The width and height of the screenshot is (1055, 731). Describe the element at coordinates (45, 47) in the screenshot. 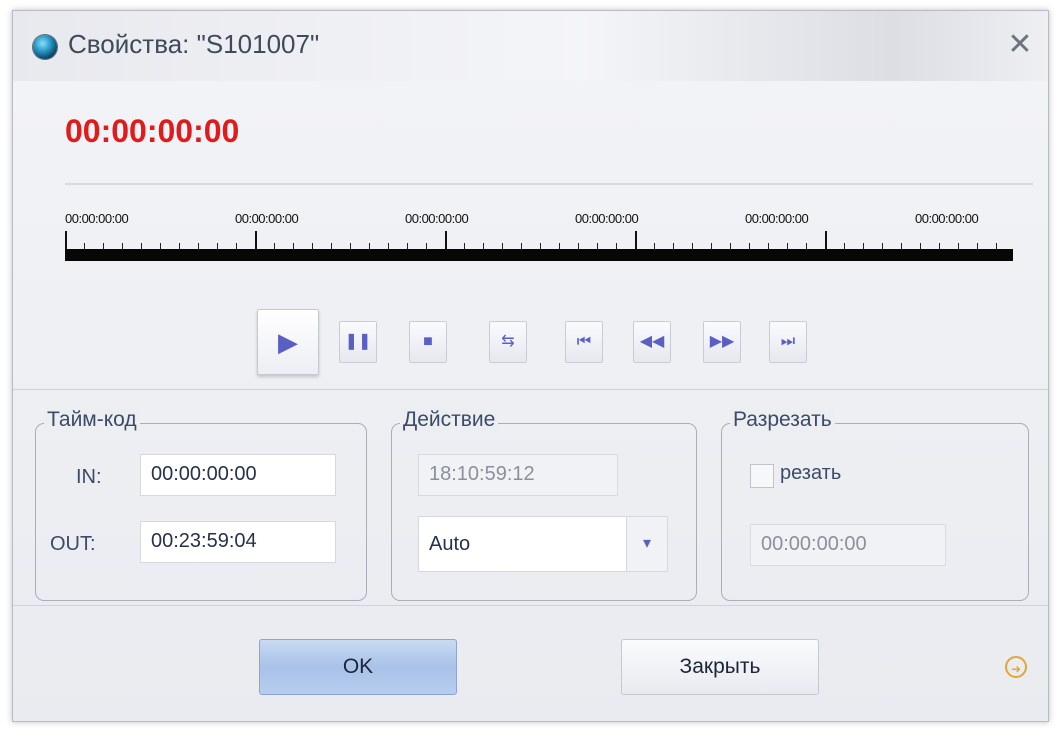

I see `globe-icon` at that location.